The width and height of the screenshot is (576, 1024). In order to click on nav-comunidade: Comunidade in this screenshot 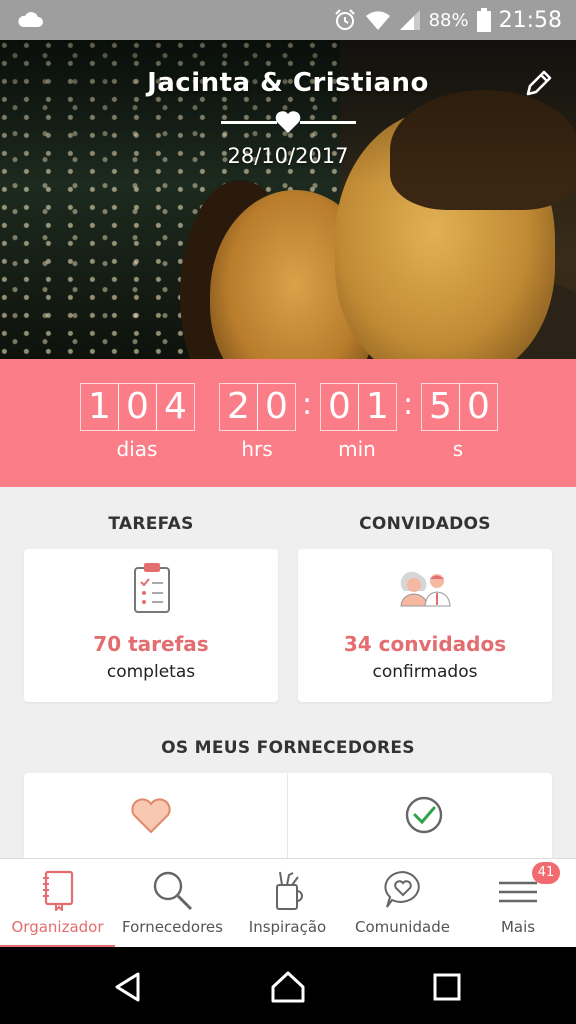, I will do `click(402, 903)`.